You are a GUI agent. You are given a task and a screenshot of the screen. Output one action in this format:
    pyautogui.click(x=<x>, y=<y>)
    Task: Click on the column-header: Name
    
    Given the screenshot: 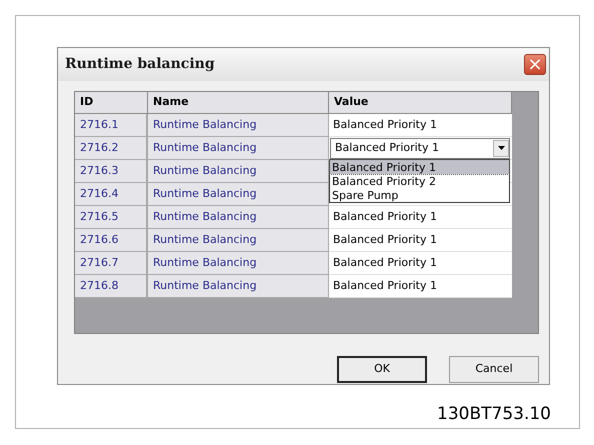 What is the action you would take?
    pyautogui.click(x=238, y=103)
    